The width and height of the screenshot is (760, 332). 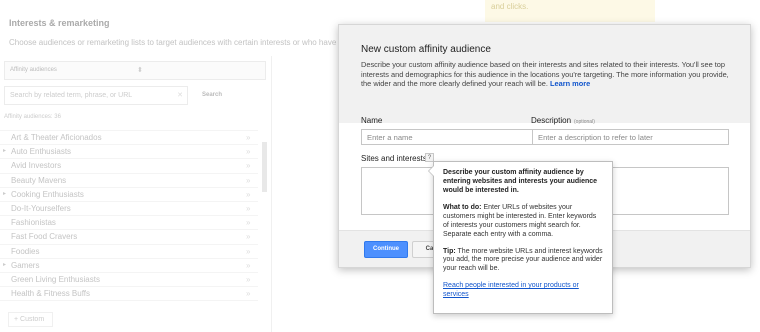 What do you see at coordinates (36, 166) in the screenshot?
I see `list-item-label: Avid Investors` at bounding box center [36, 166].